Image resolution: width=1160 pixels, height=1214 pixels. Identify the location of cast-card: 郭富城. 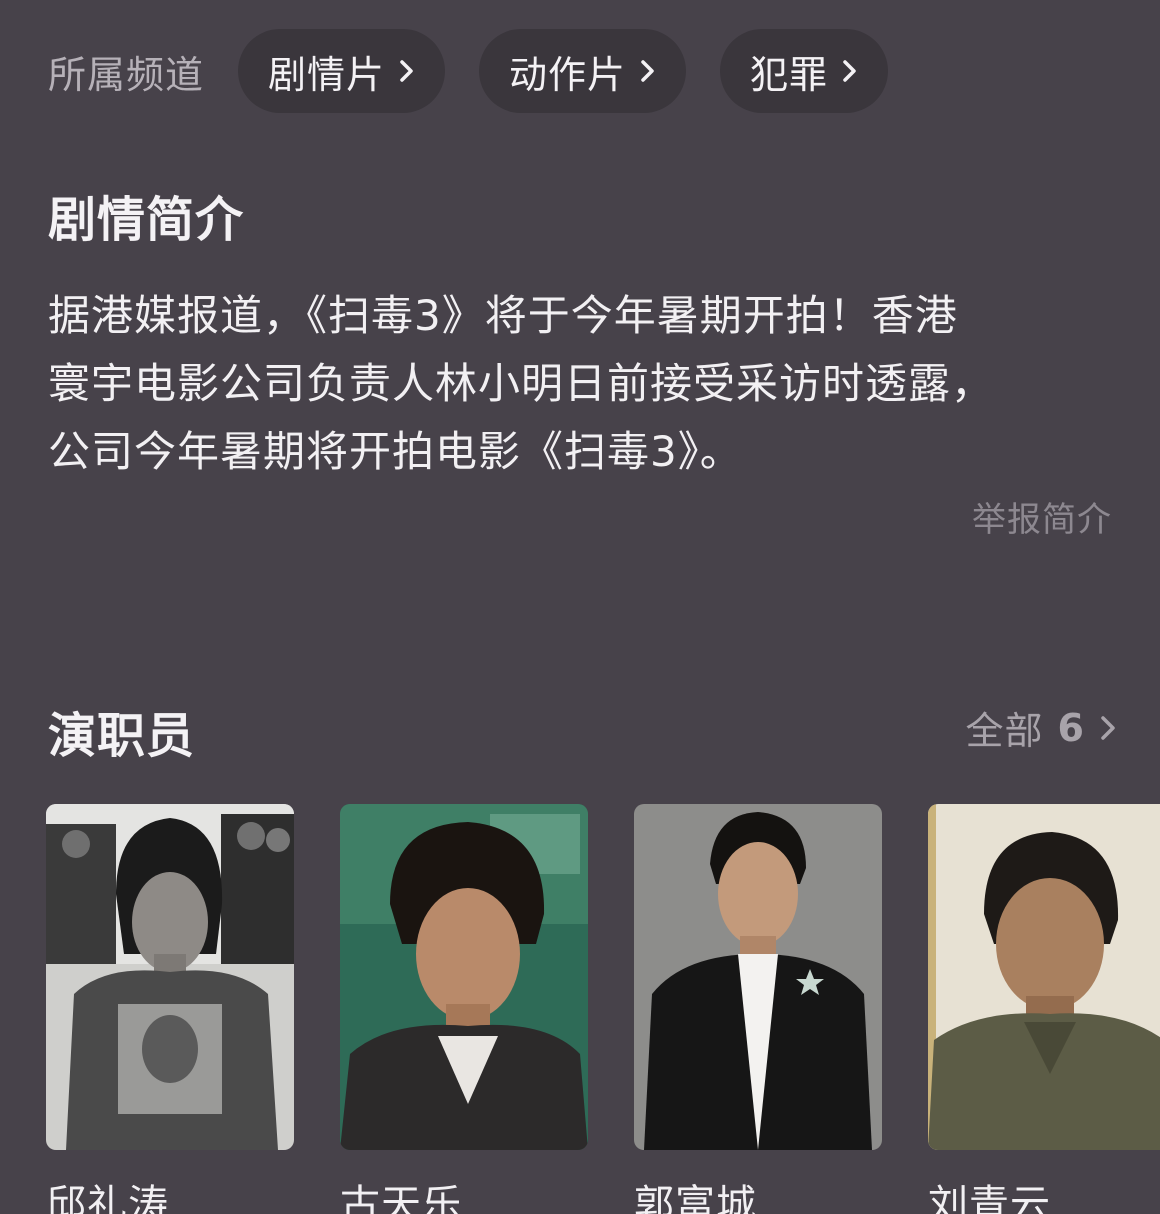
(758, 1009).